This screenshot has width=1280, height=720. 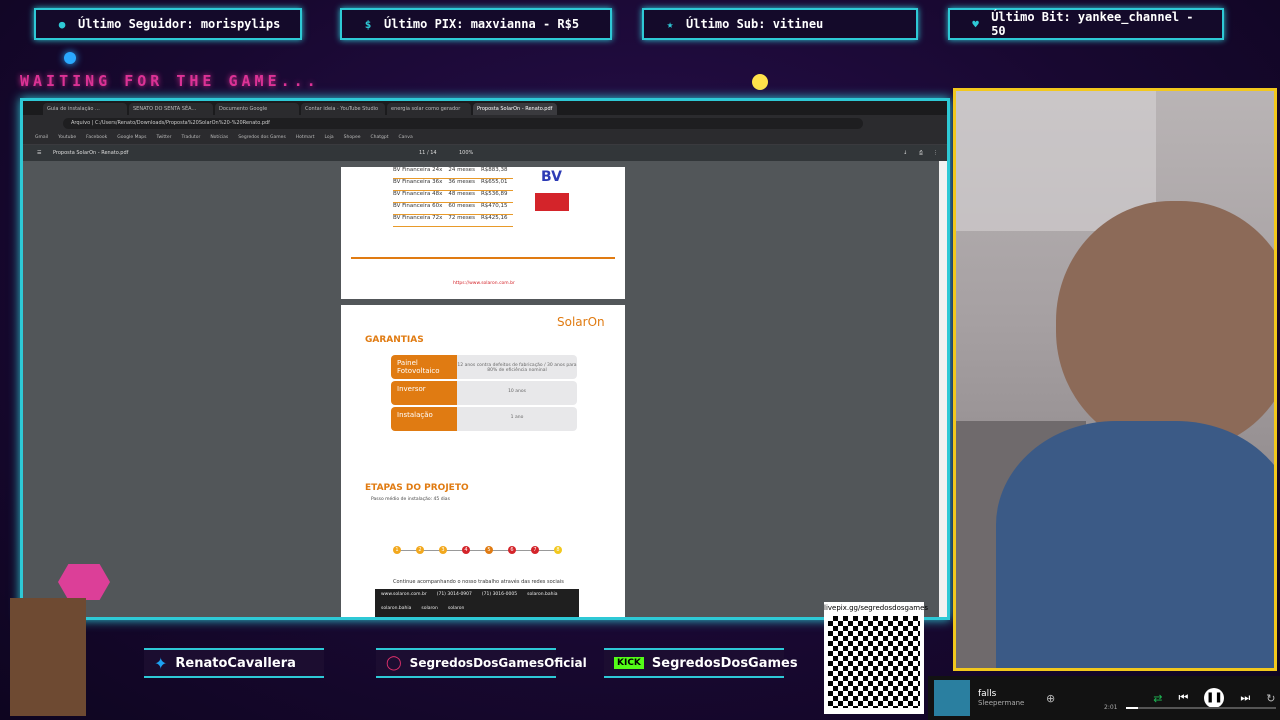 What do you see at coordinates (191, 137) in the screenshot?
I see `bookmark: Tradutor` at bounding box center [191, 137].